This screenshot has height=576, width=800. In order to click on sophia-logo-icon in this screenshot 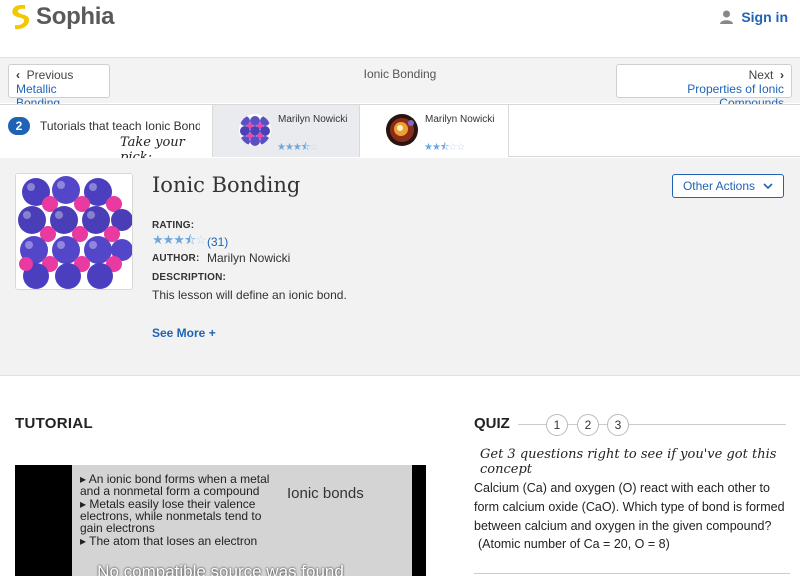, I will do `click(21, 17)`.